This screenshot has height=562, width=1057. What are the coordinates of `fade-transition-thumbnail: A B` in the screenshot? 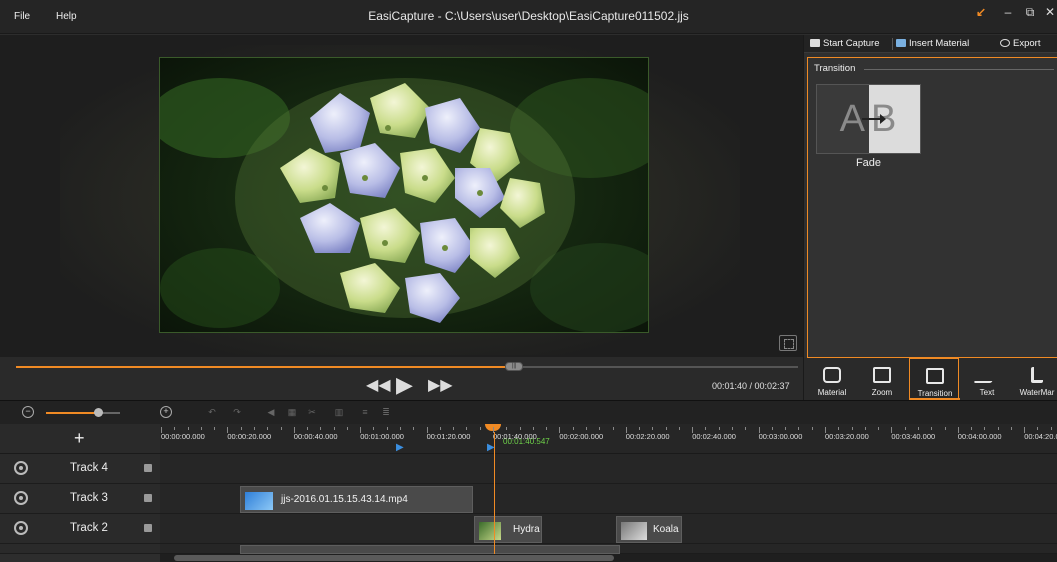 It's located at (868, 119).